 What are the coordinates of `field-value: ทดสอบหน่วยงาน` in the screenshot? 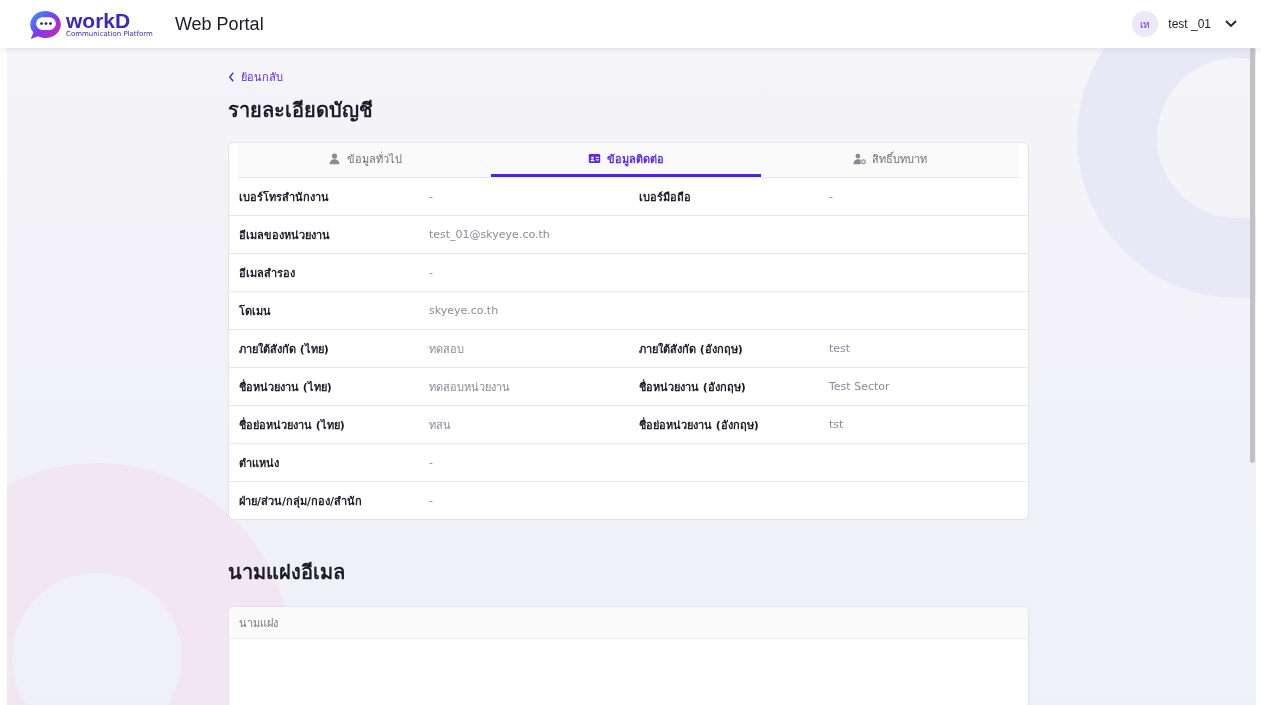 It's located at (469, 387).